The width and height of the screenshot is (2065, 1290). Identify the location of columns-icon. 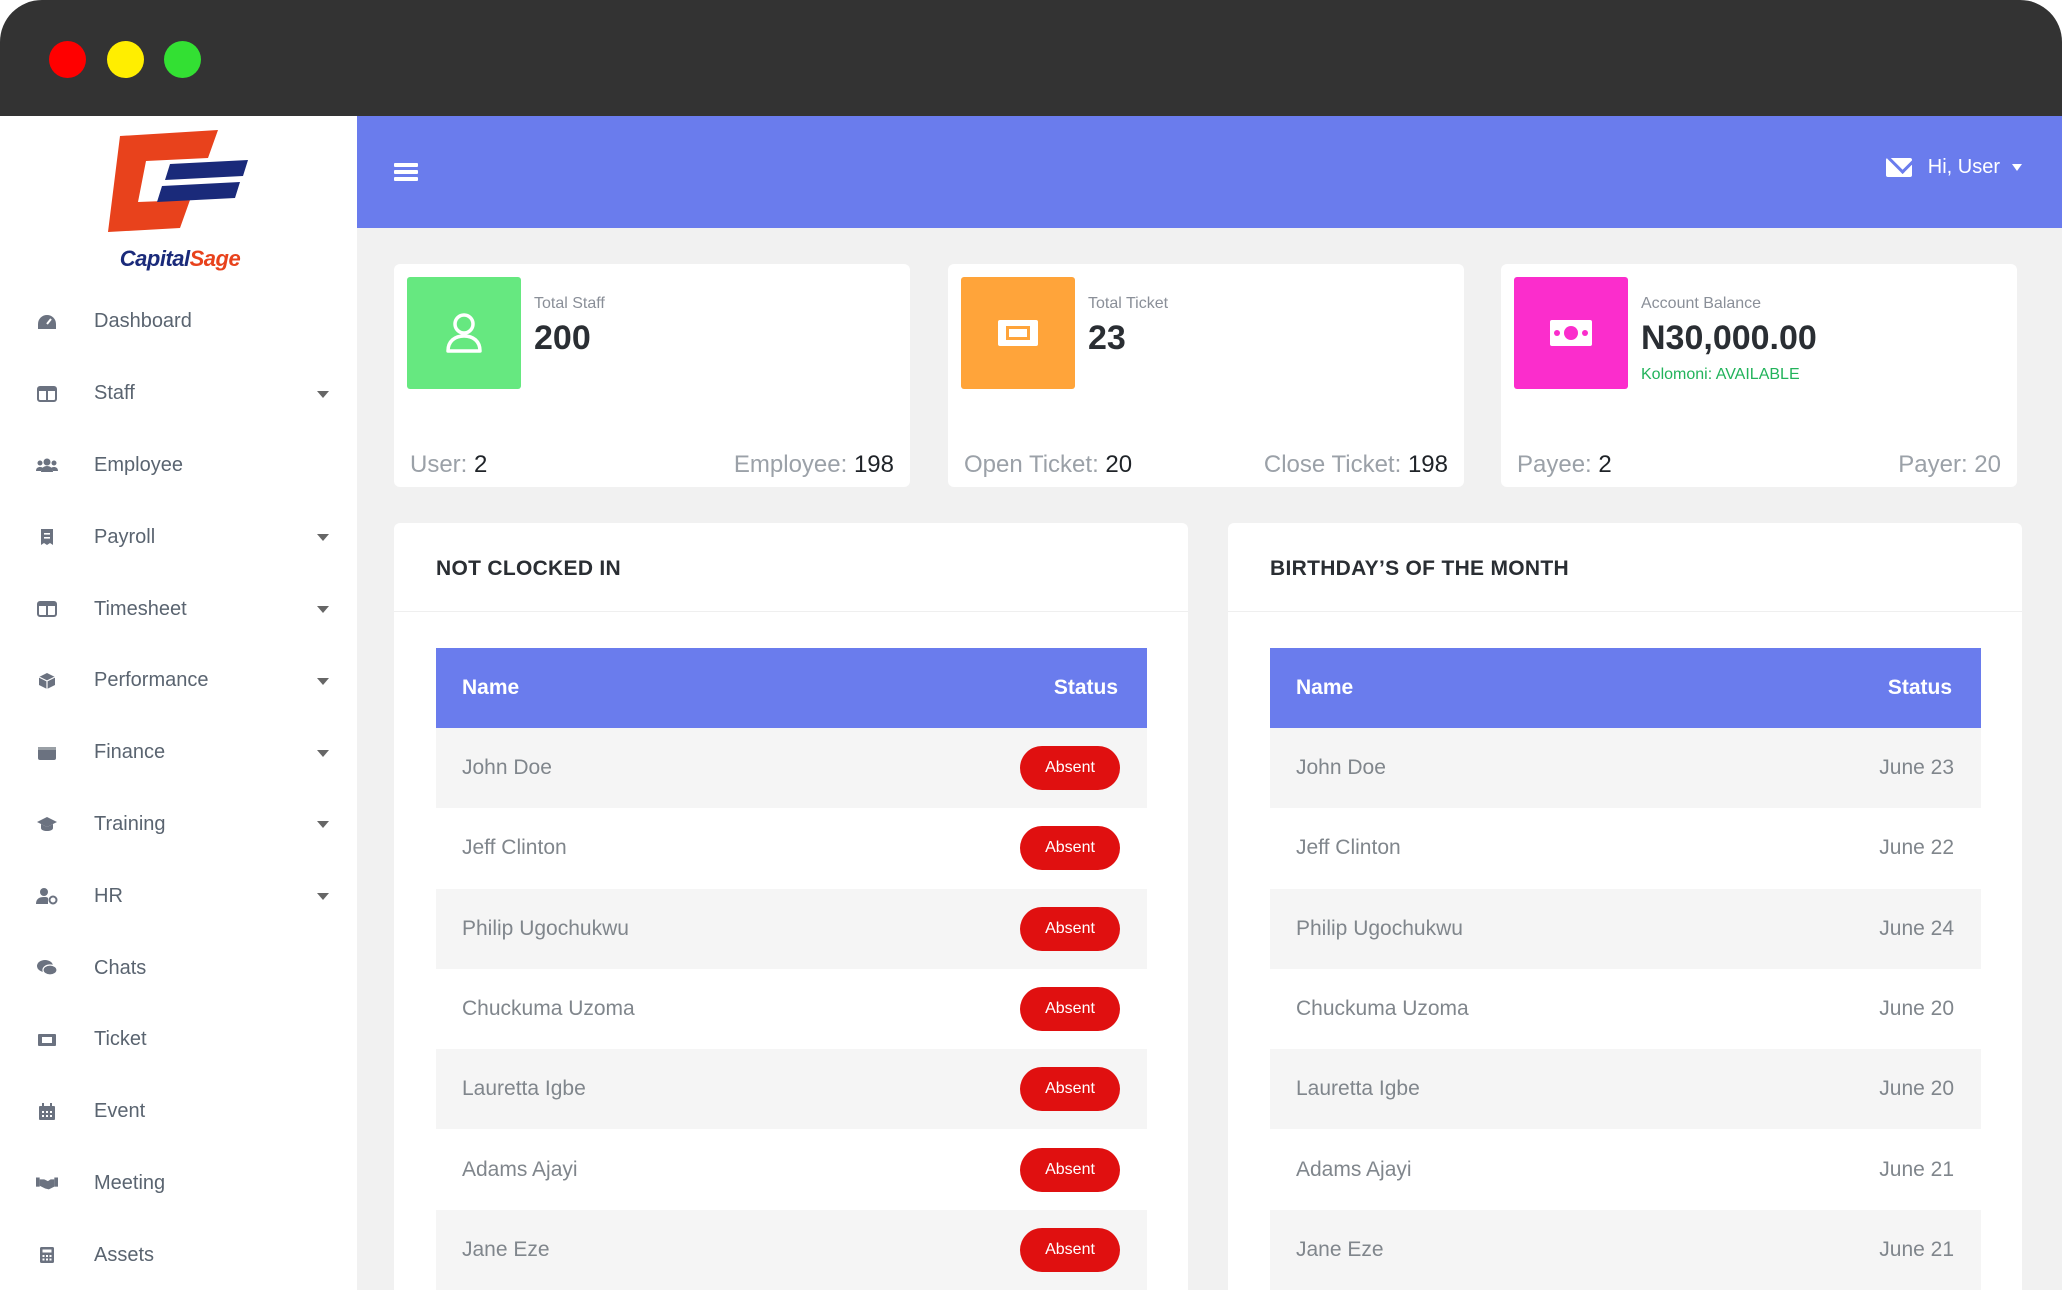
(47, 609).